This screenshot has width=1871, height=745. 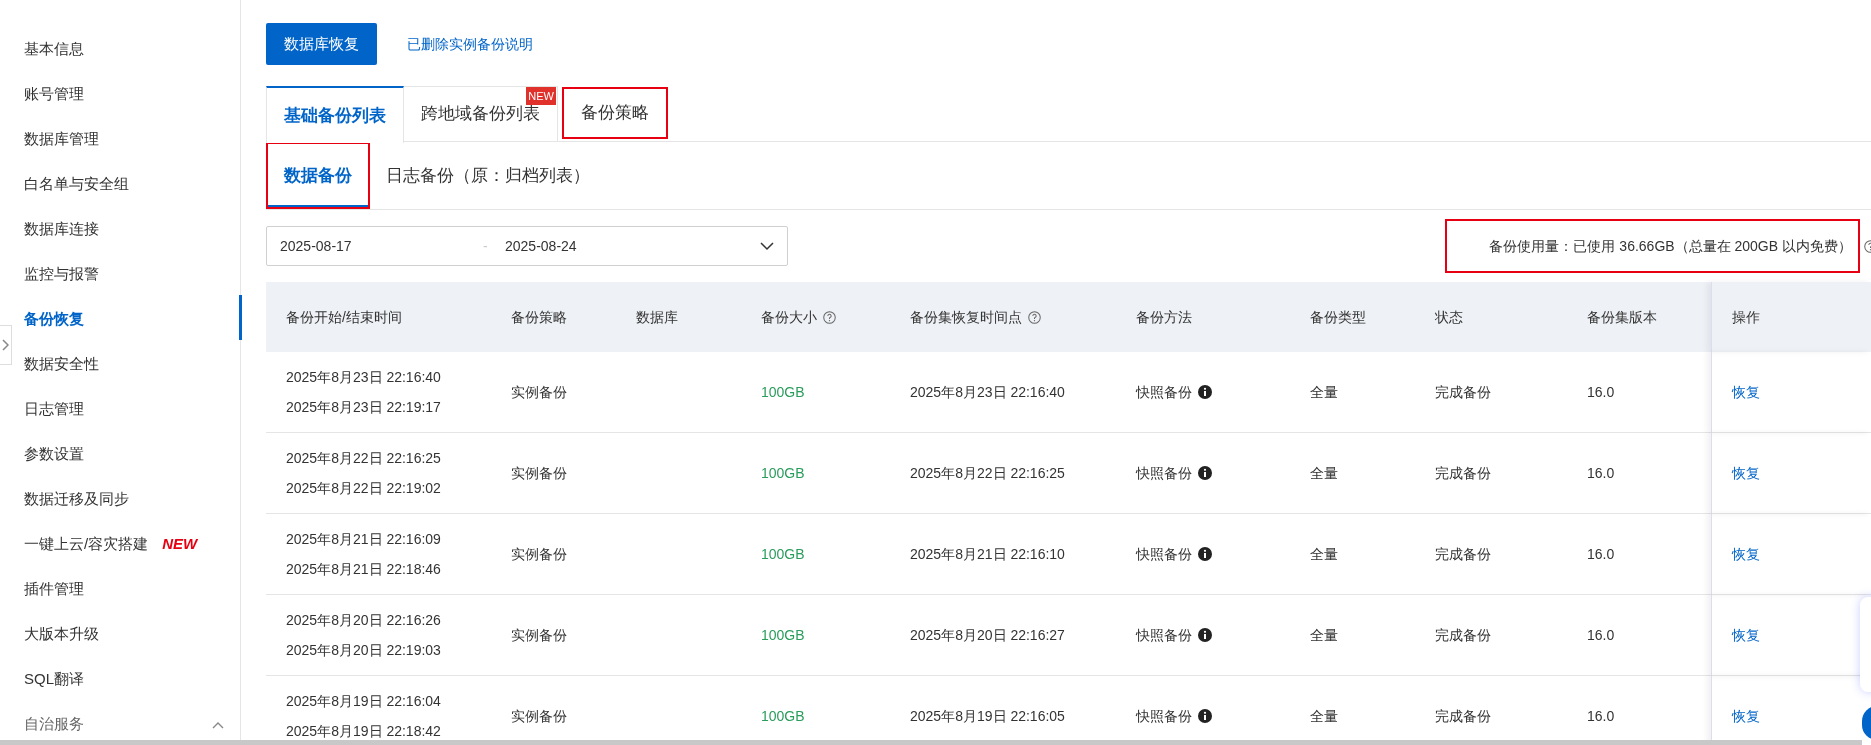 I want to click on start-time: 2025年8月23日 22:16:40, so click(x=363, y=377).